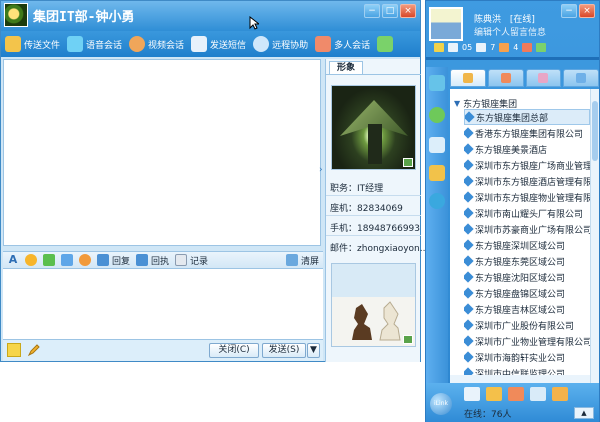 The width and height of the screenshot is (600, 422). I want to click on add-plugin-icon, so click(385, 44).